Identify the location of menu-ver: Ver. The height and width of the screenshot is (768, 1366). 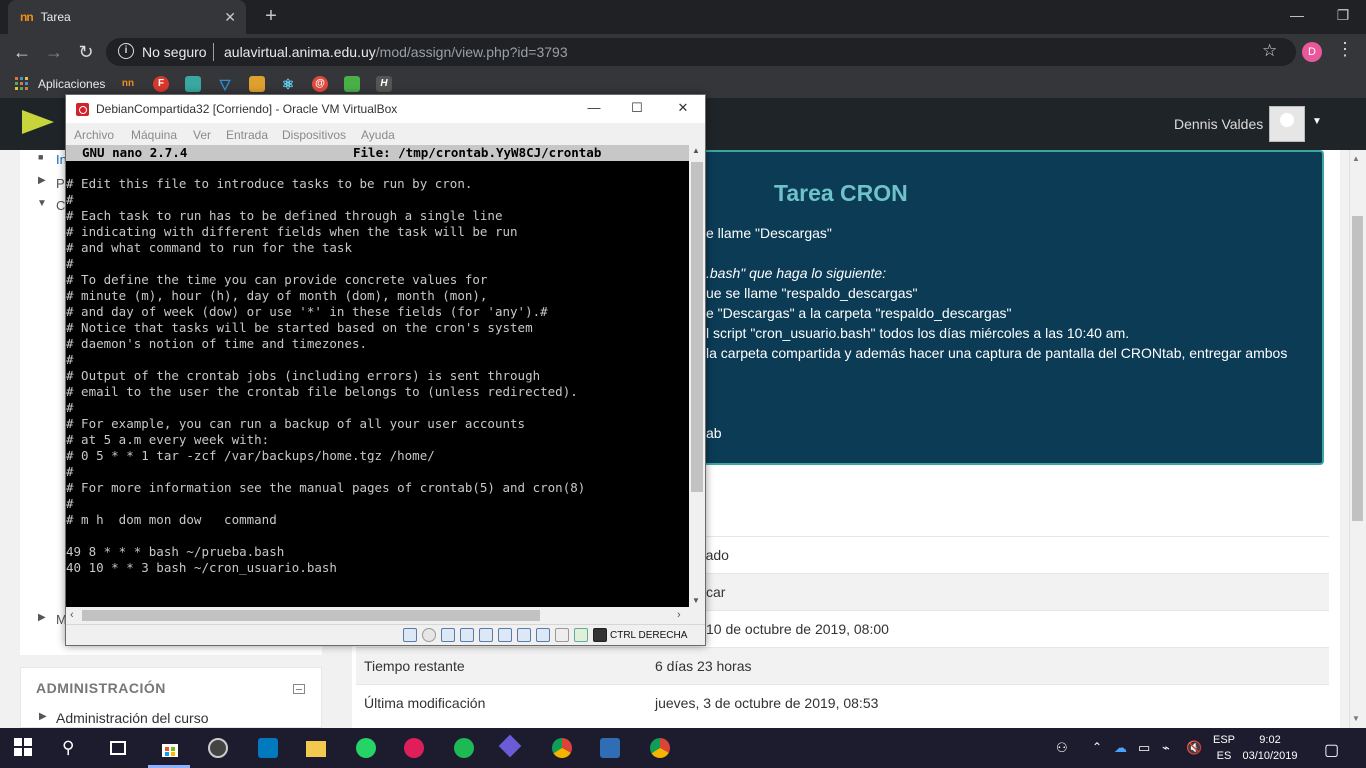
(202, 135).